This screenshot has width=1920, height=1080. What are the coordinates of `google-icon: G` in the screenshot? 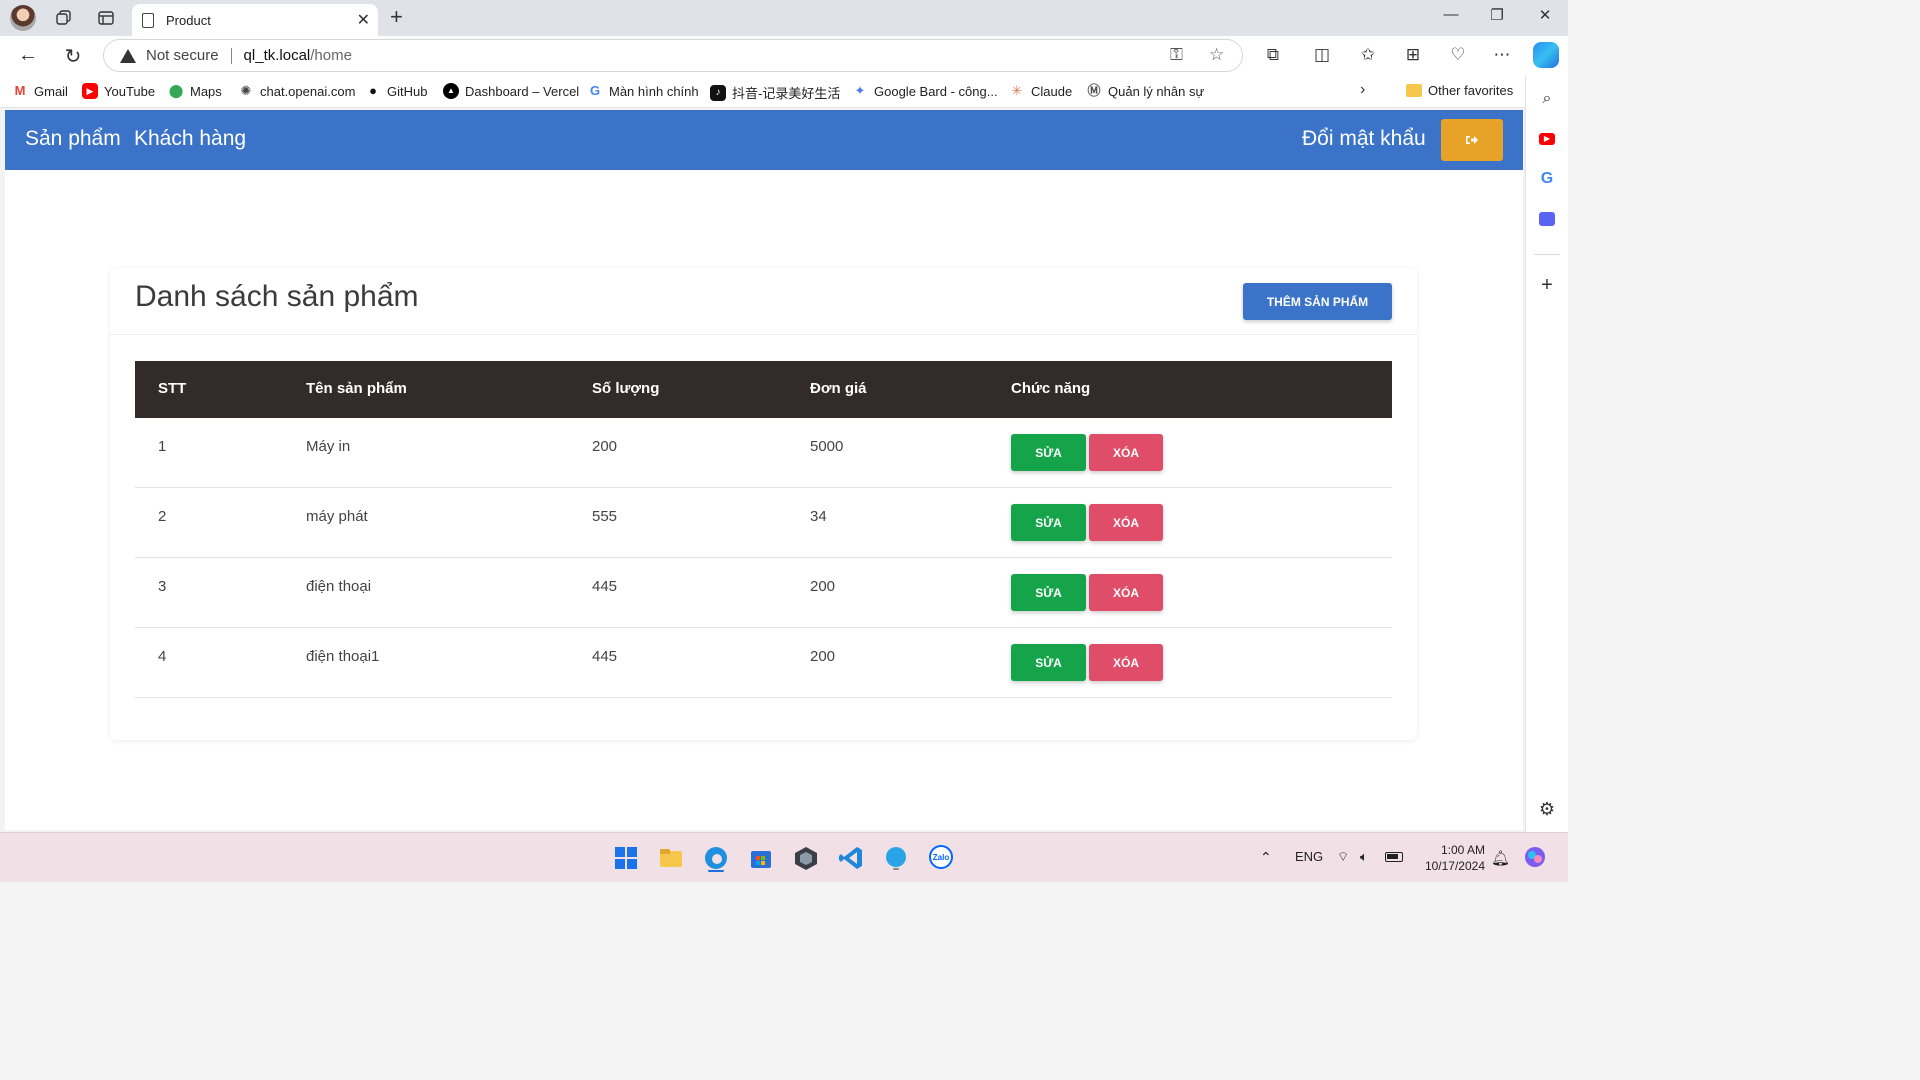 It's located at (595, 90).